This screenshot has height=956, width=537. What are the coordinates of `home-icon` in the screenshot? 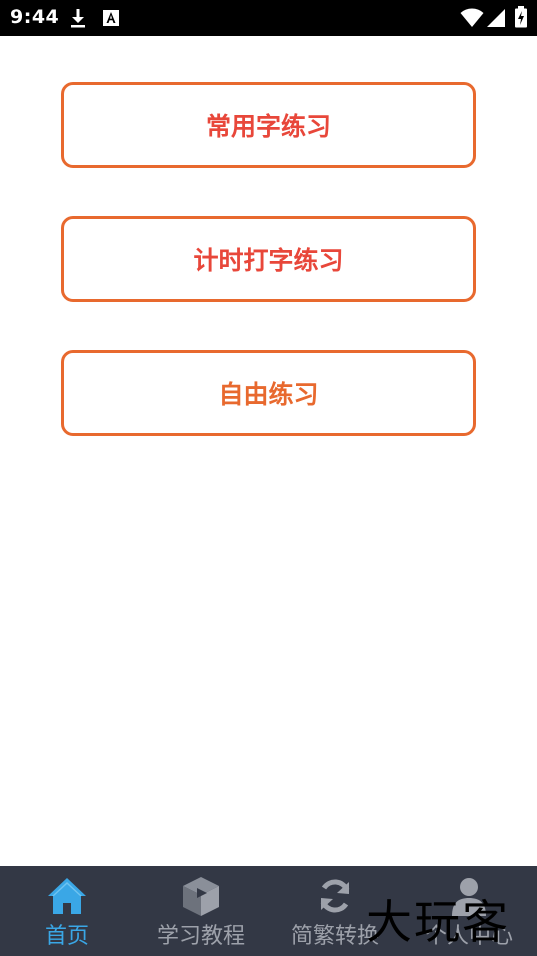 It's located at (67, 896).